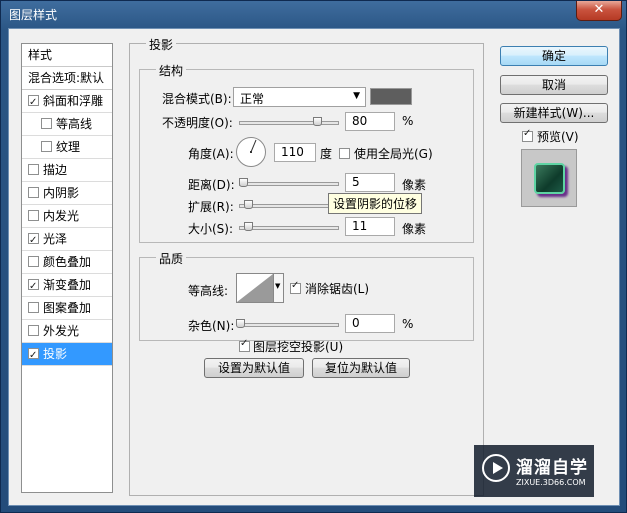  I want to click on satin-checkbox, so click(33, 241).